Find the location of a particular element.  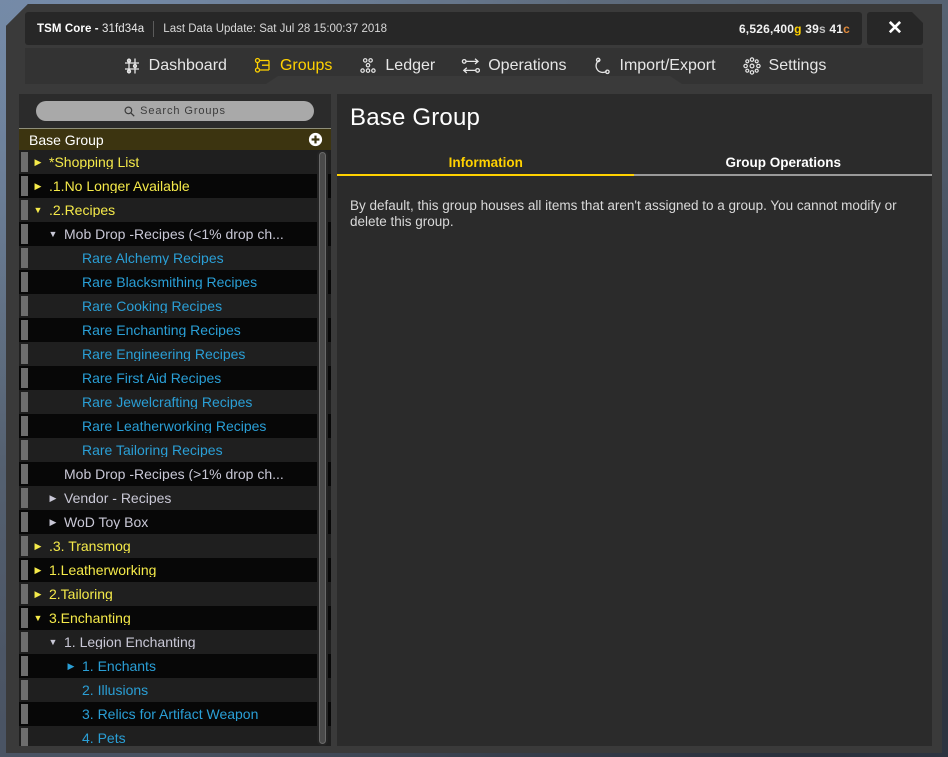

group-tree-row-label: 1. Legion Enchanting is located at coordinates (130, 642).